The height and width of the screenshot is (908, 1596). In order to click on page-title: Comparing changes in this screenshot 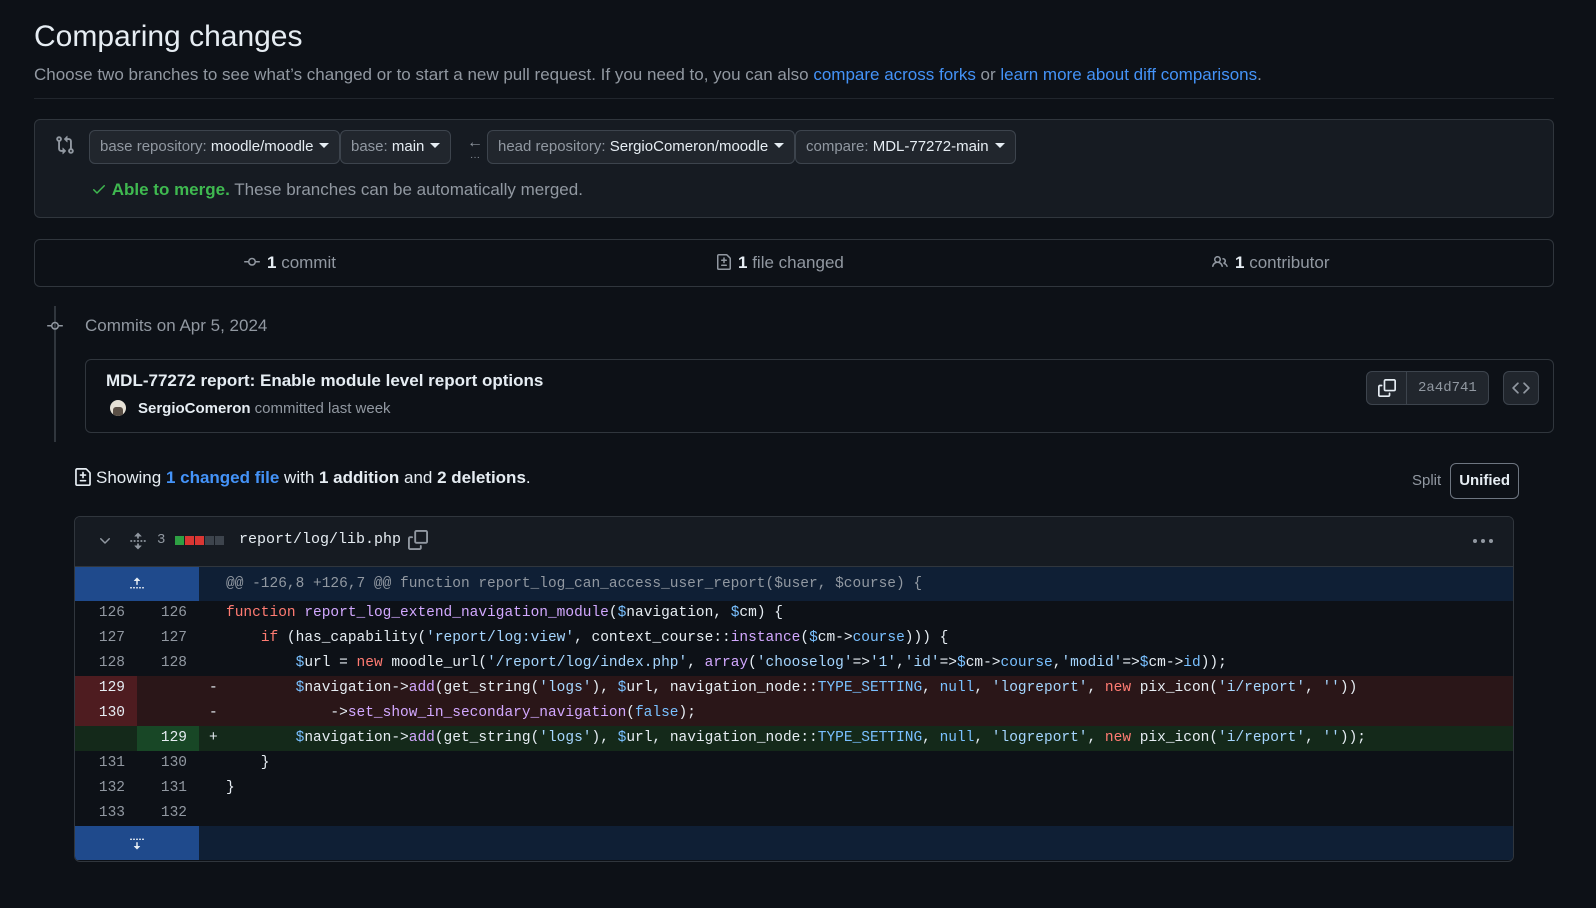, I will do `click(168, 36)`.